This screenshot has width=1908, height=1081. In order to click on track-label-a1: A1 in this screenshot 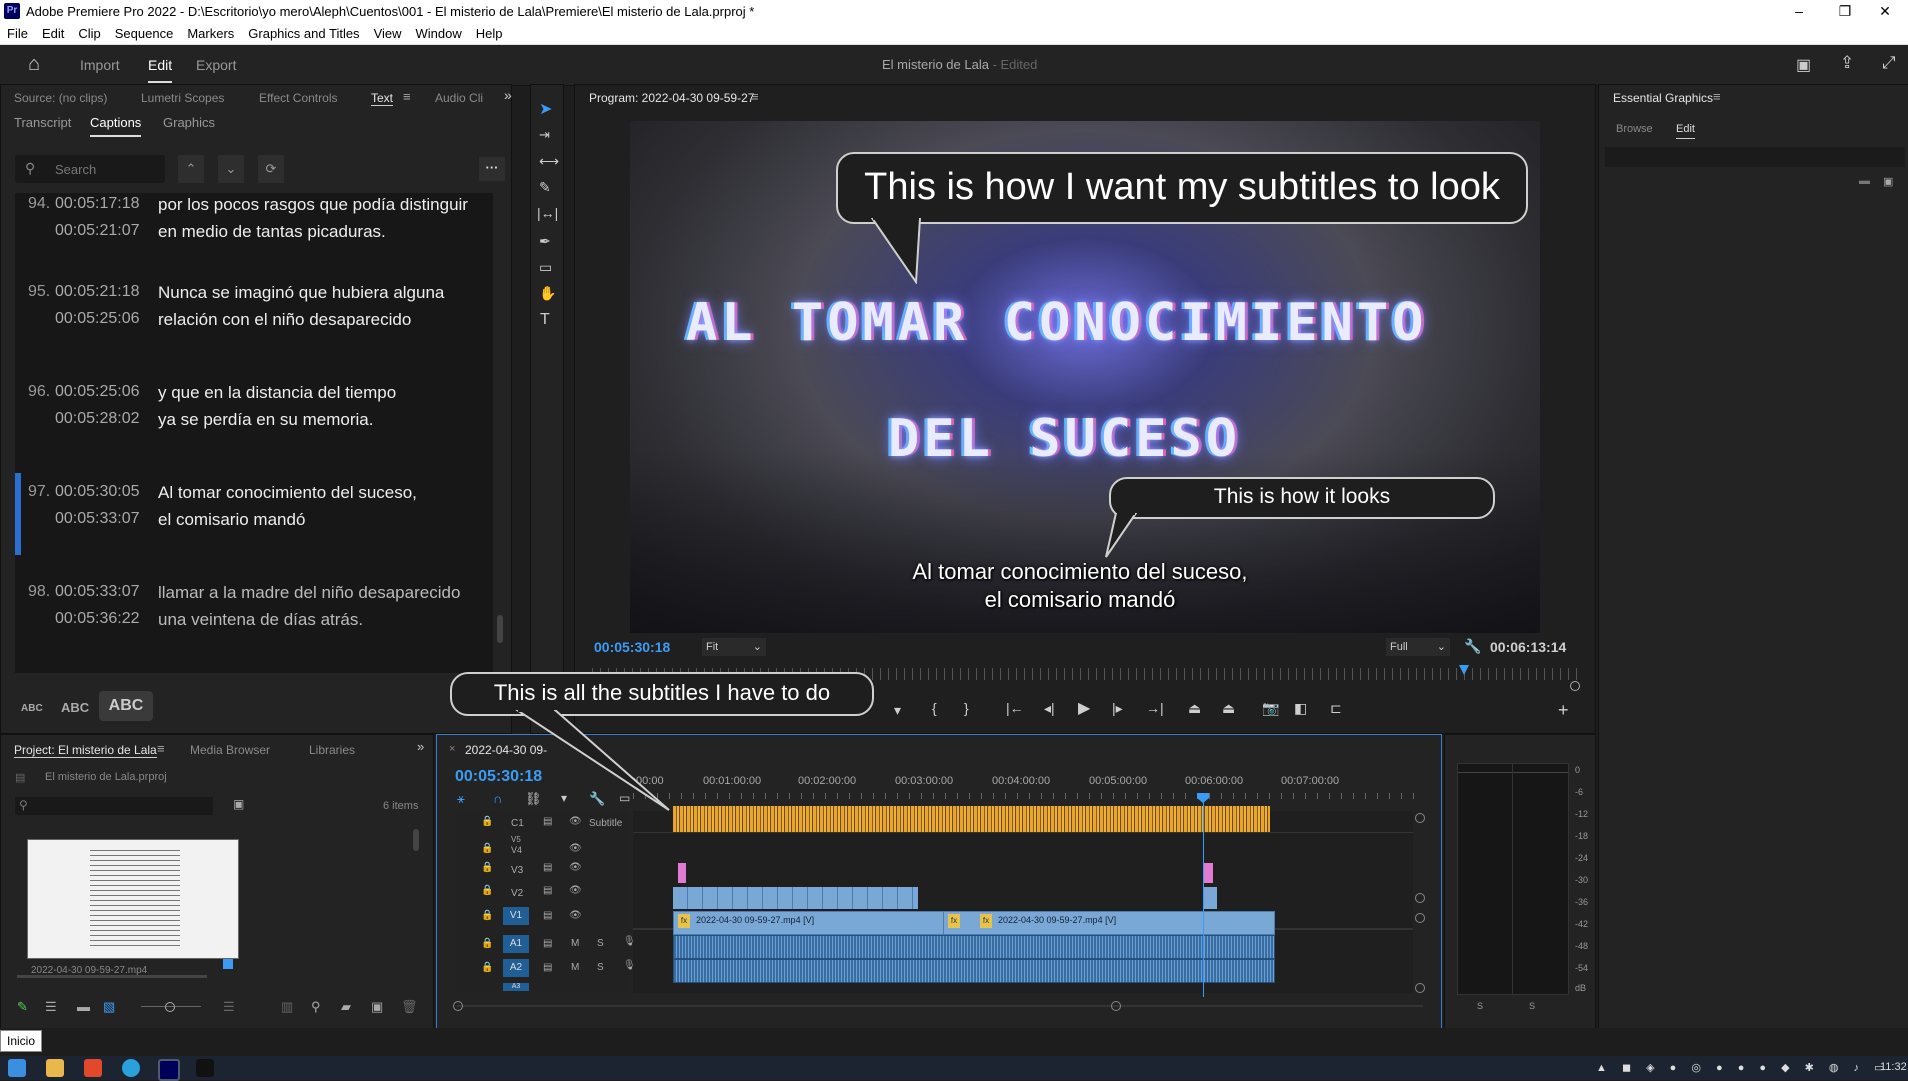, I will do `click(516, 944)`.